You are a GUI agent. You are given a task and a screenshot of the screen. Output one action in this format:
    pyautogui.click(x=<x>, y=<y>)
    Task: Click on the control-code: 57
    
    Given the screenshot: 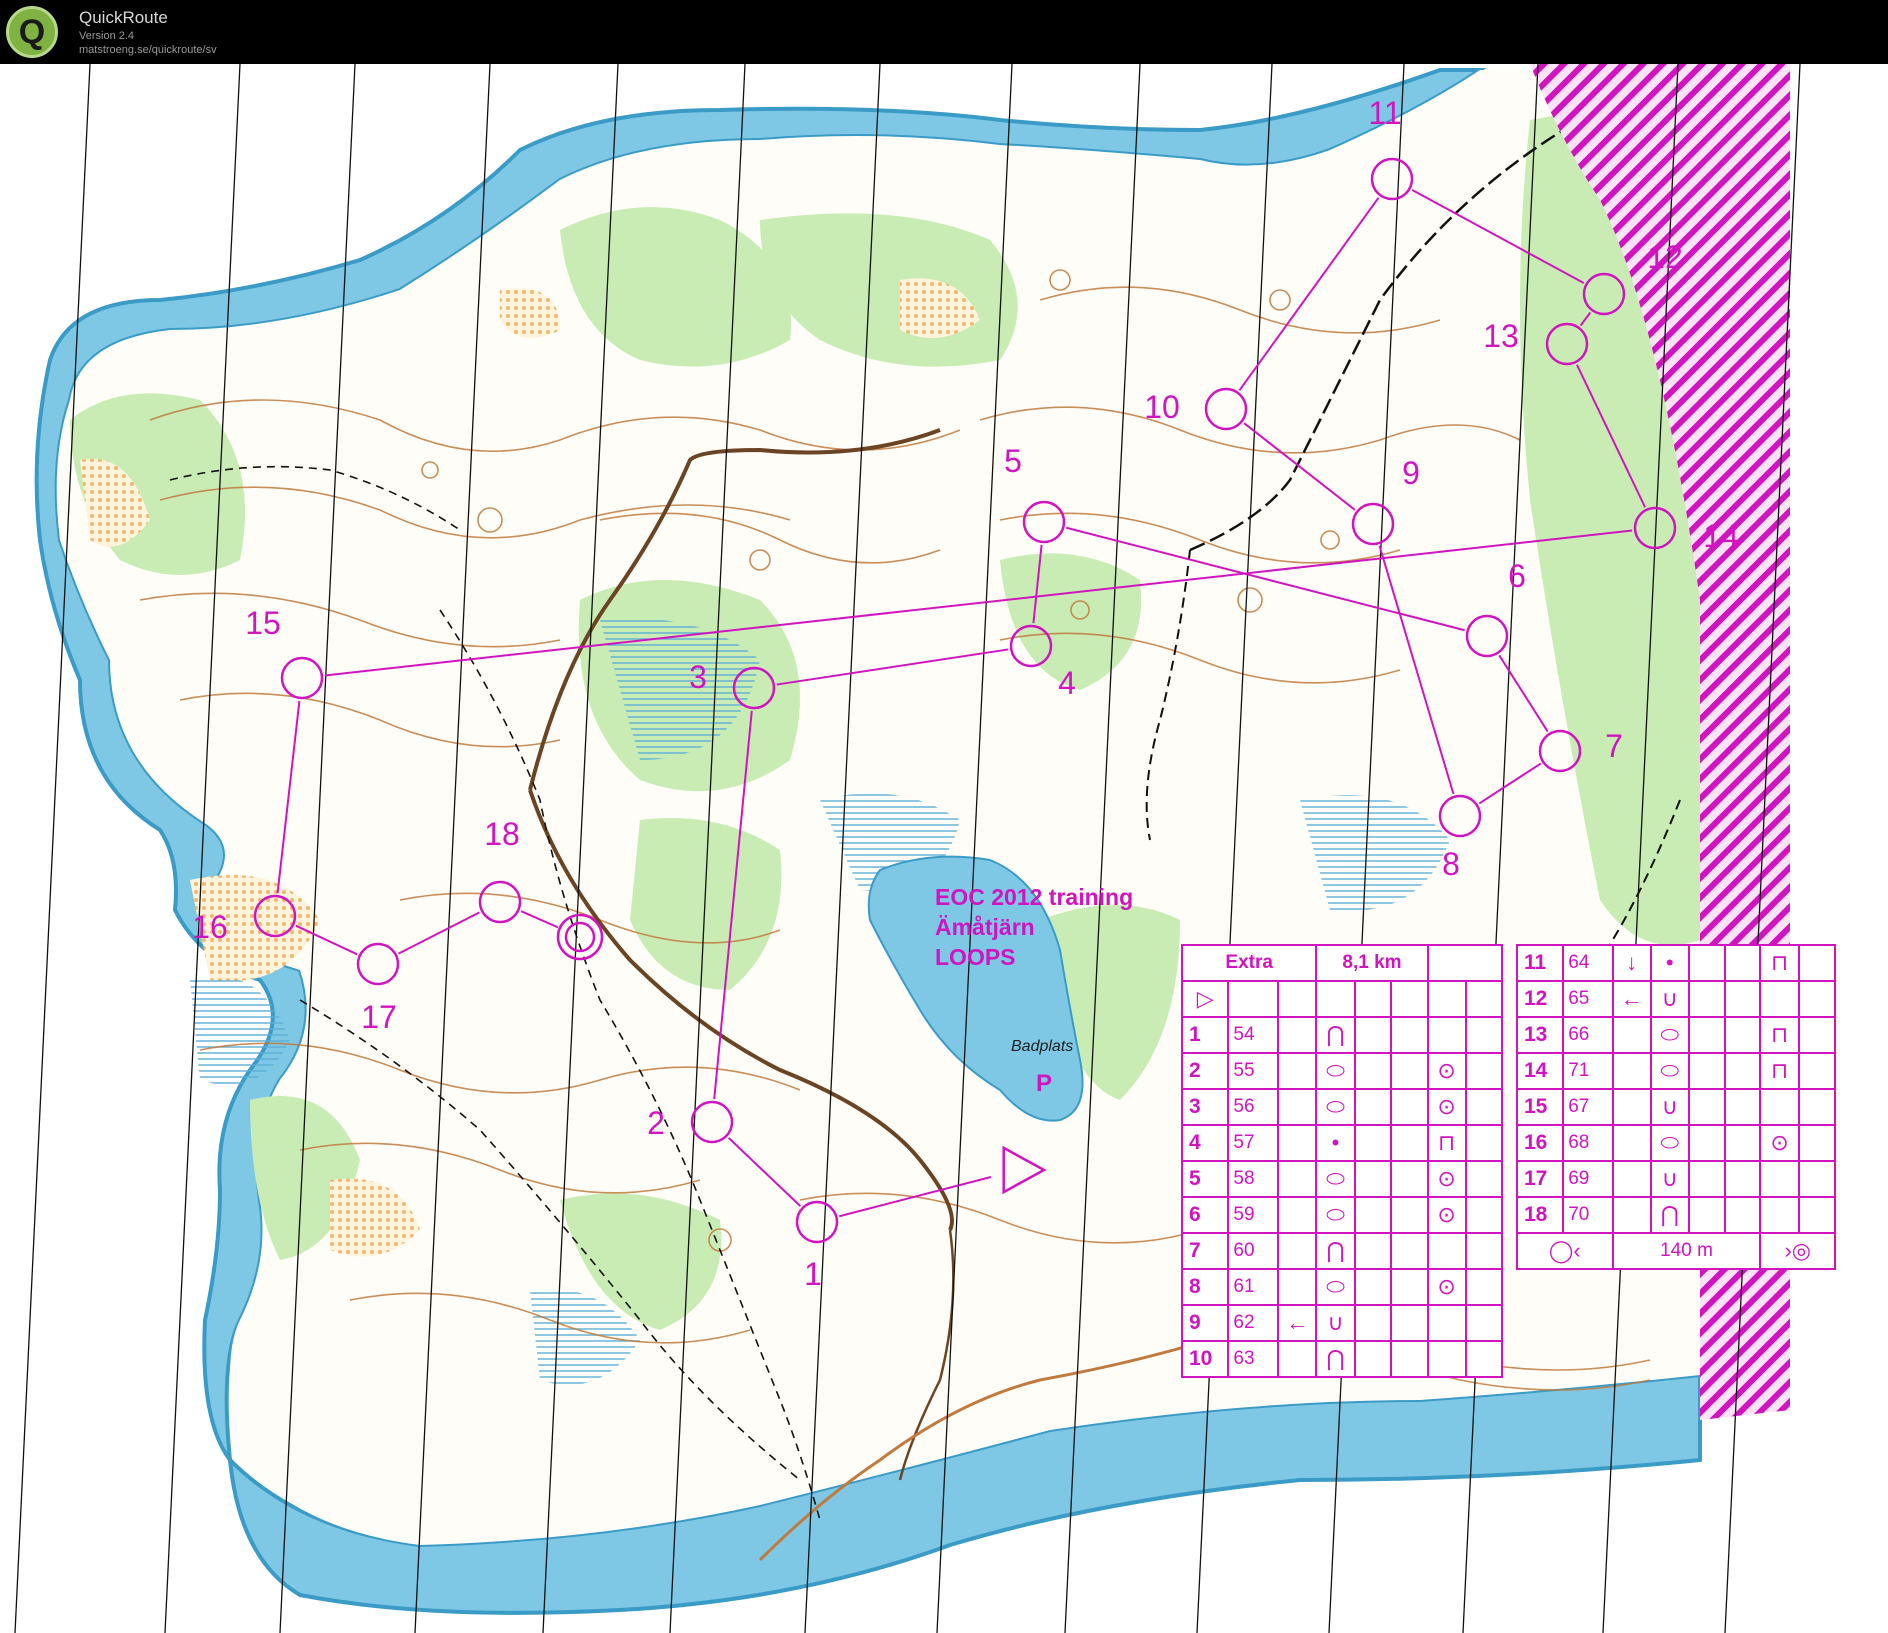 What is the action you would take?
    pyautogui.click(x=1253, y=1143)
    